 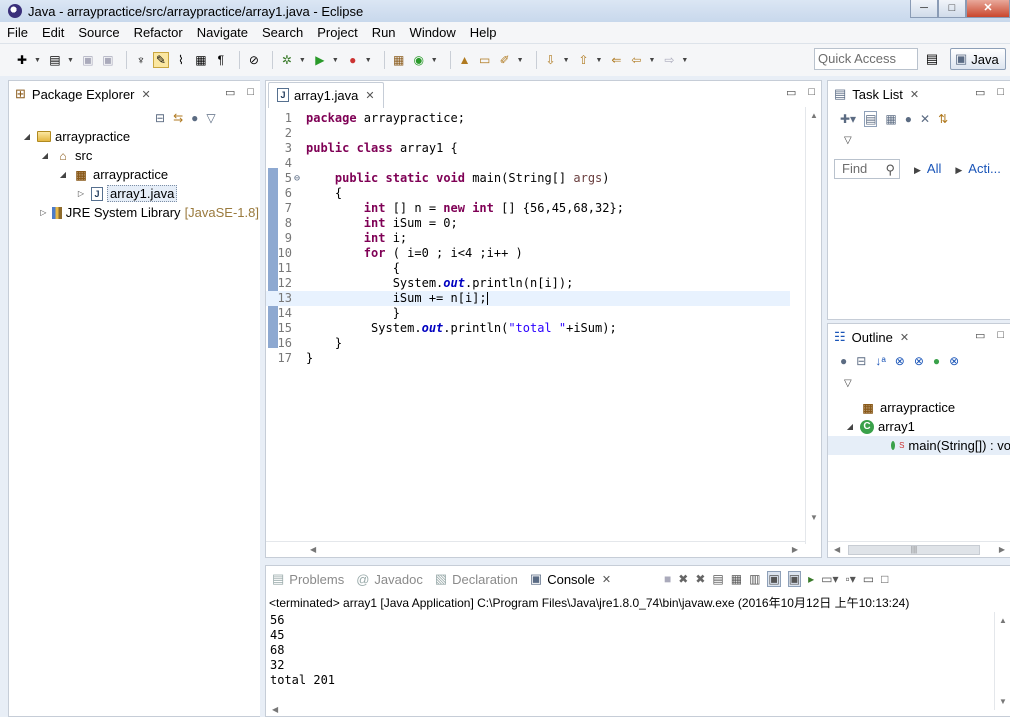 I want to click on tab-javadoc: @ Javadoc, so click(x=389, y=579).